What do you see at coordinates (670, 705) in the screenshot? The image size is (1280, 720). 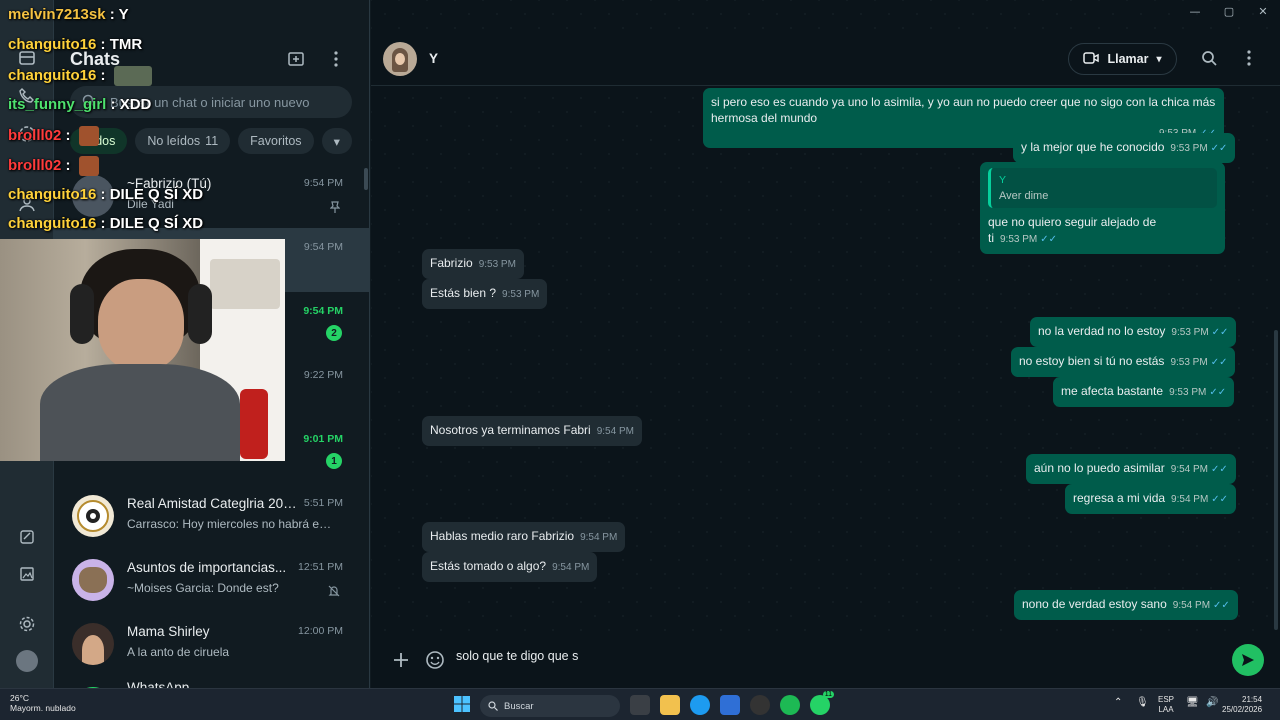 I see `file-explorer-icon` at bounding box center [670, 705].